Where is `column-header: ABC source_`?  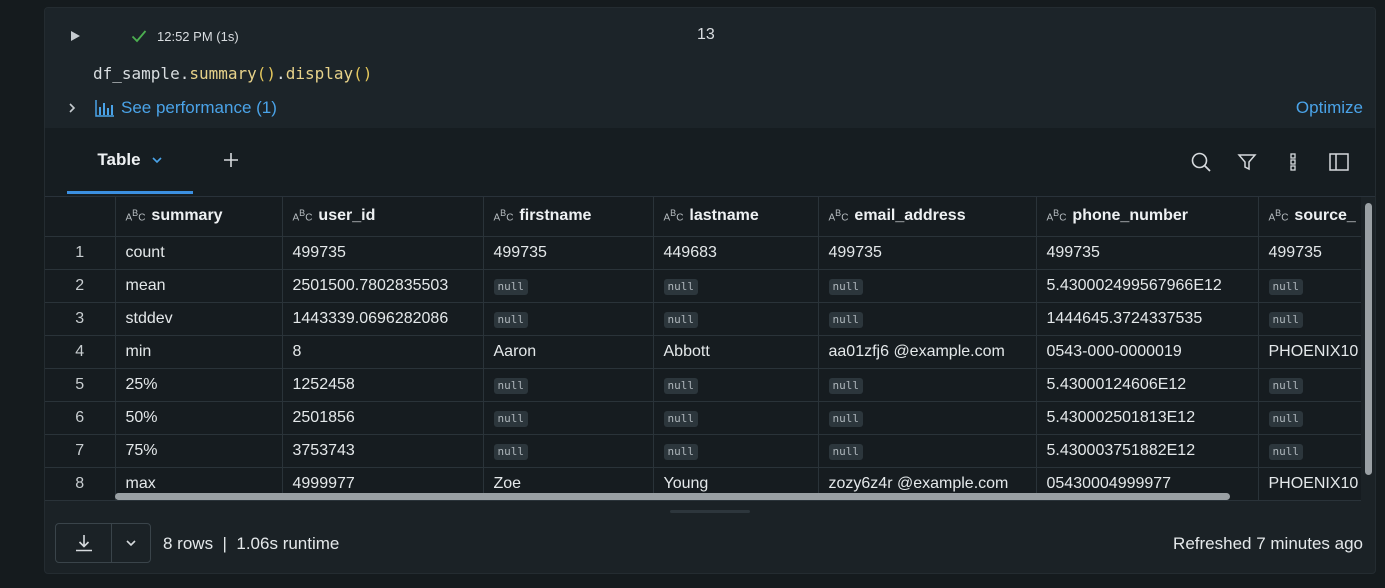
column-header: ABC source_ is located at coordinates (1309, 217).